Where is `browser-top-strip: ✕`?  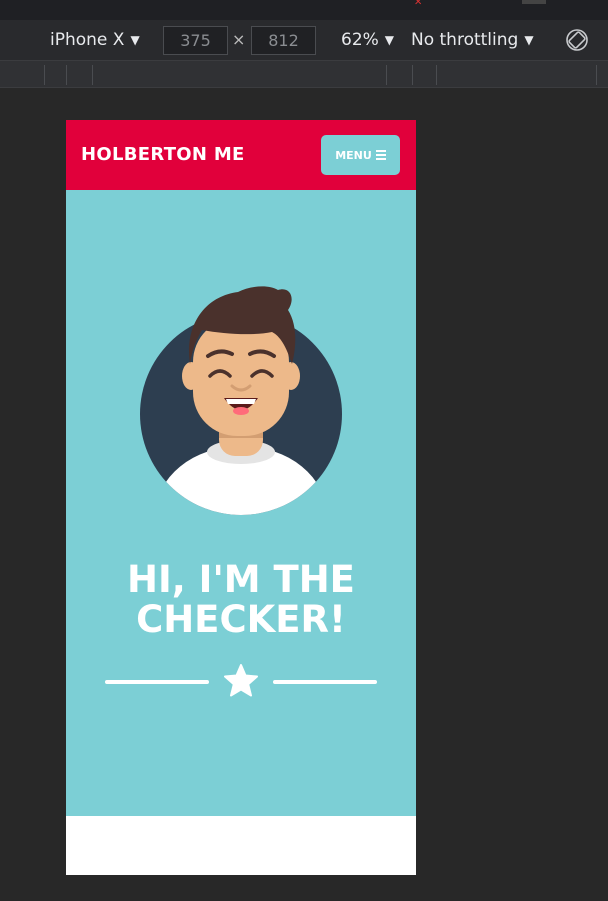
browser-top-strip: ✕ is located at coordinates (304, 10).